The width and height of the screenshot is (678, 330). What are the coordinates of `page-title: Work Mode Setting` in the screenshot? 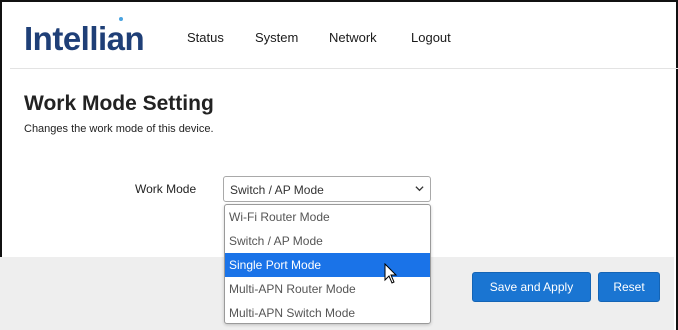 It's located at (119, 103).